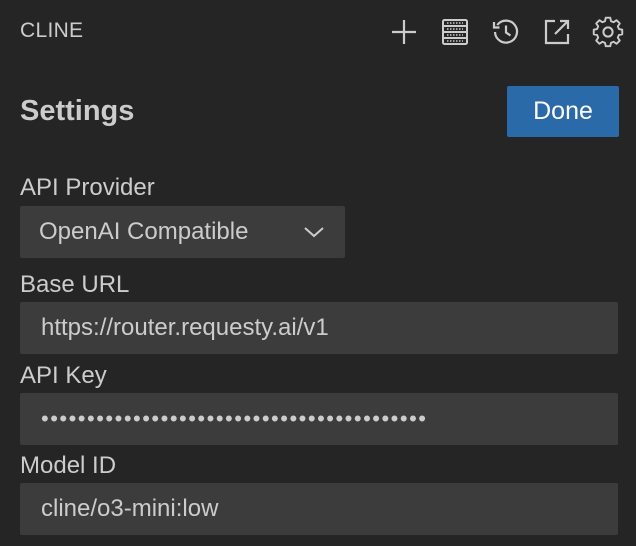 The width and height of the screenshot is (636, 546). I want to click on base-url-input, so click(319, 328).